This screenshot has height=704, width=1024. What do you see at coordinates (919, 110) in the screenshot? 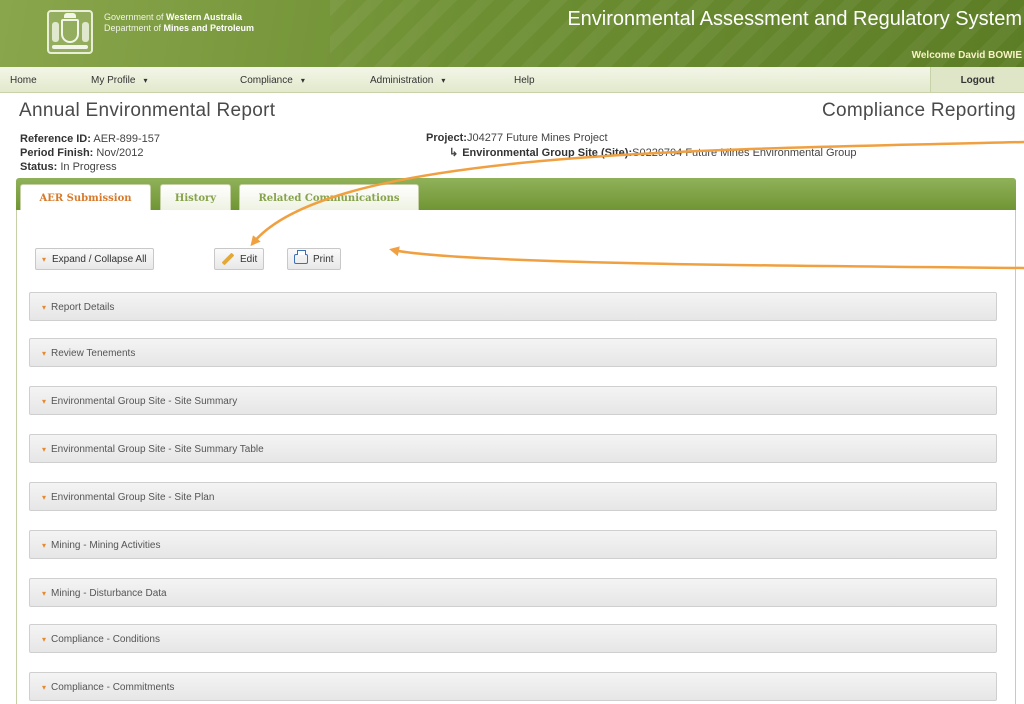
I see `section-title: Compliance Reporting` at bounding box center [919, 110].